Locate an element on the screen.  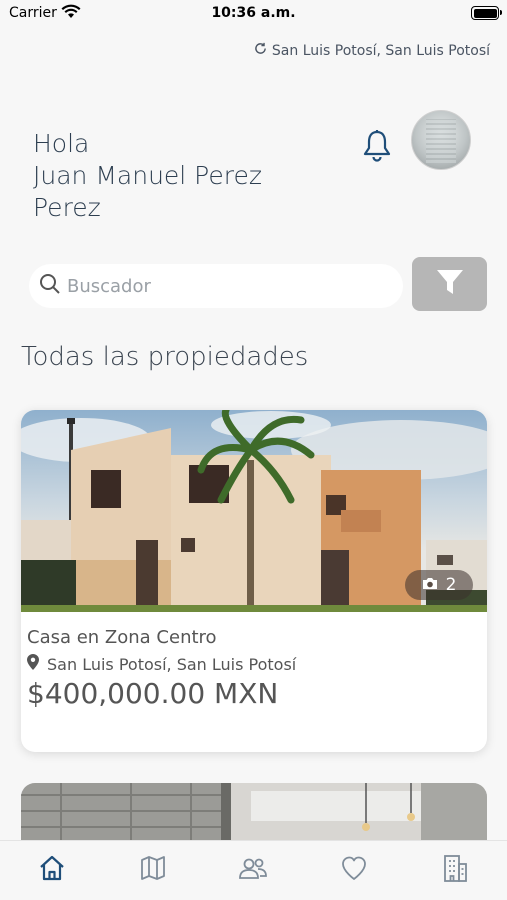
refresh-icon is located at coordinates (260, 50).